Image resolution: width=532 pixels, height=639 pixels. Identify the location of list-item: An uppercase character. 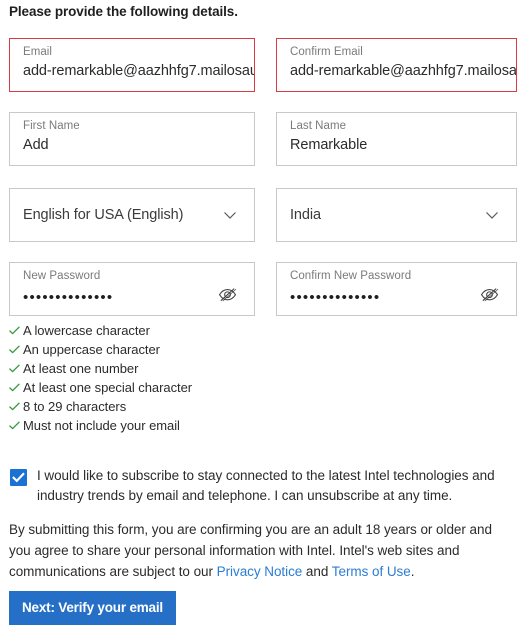
(173, 349).